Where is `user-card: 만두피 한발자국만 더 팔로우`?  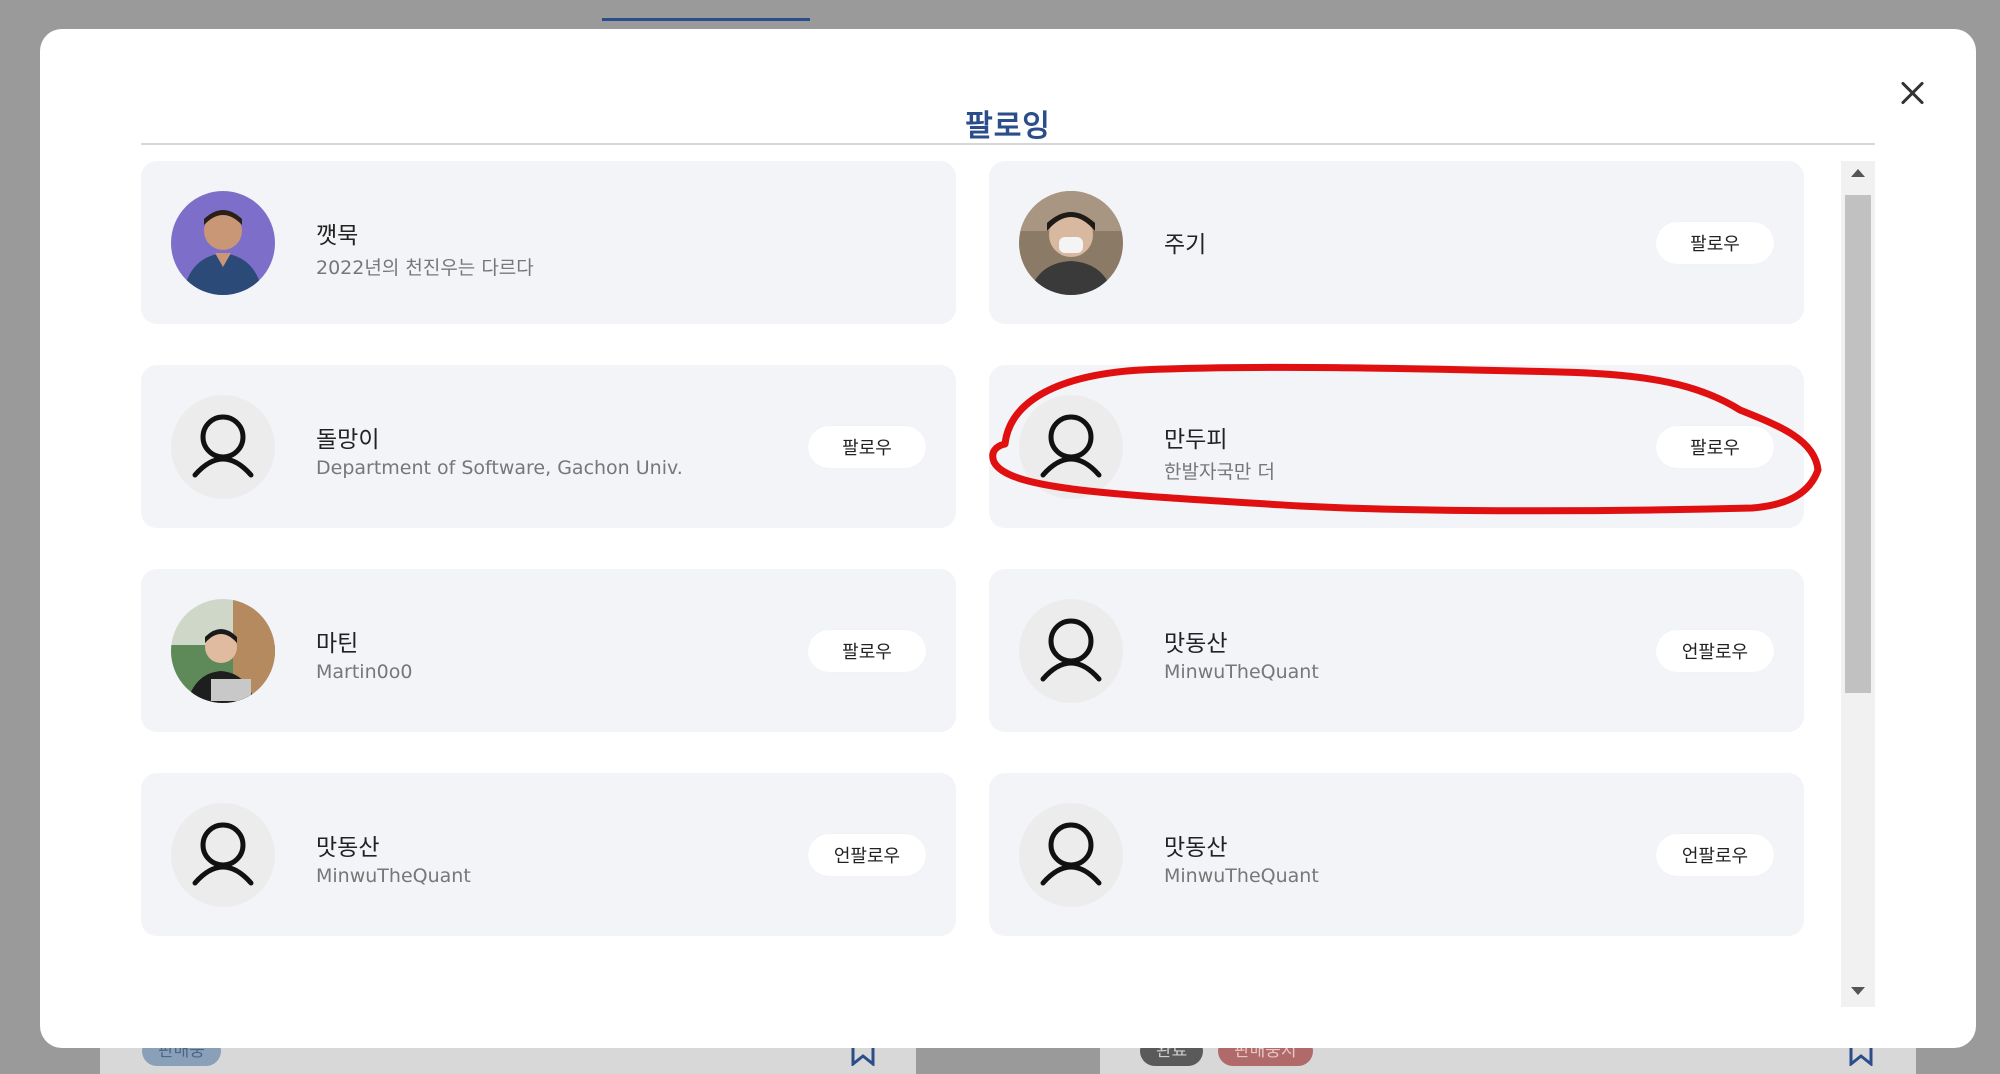 user-card: 만두피 한발자국만 더 팔로우 is located at coordinates (1396, 446).